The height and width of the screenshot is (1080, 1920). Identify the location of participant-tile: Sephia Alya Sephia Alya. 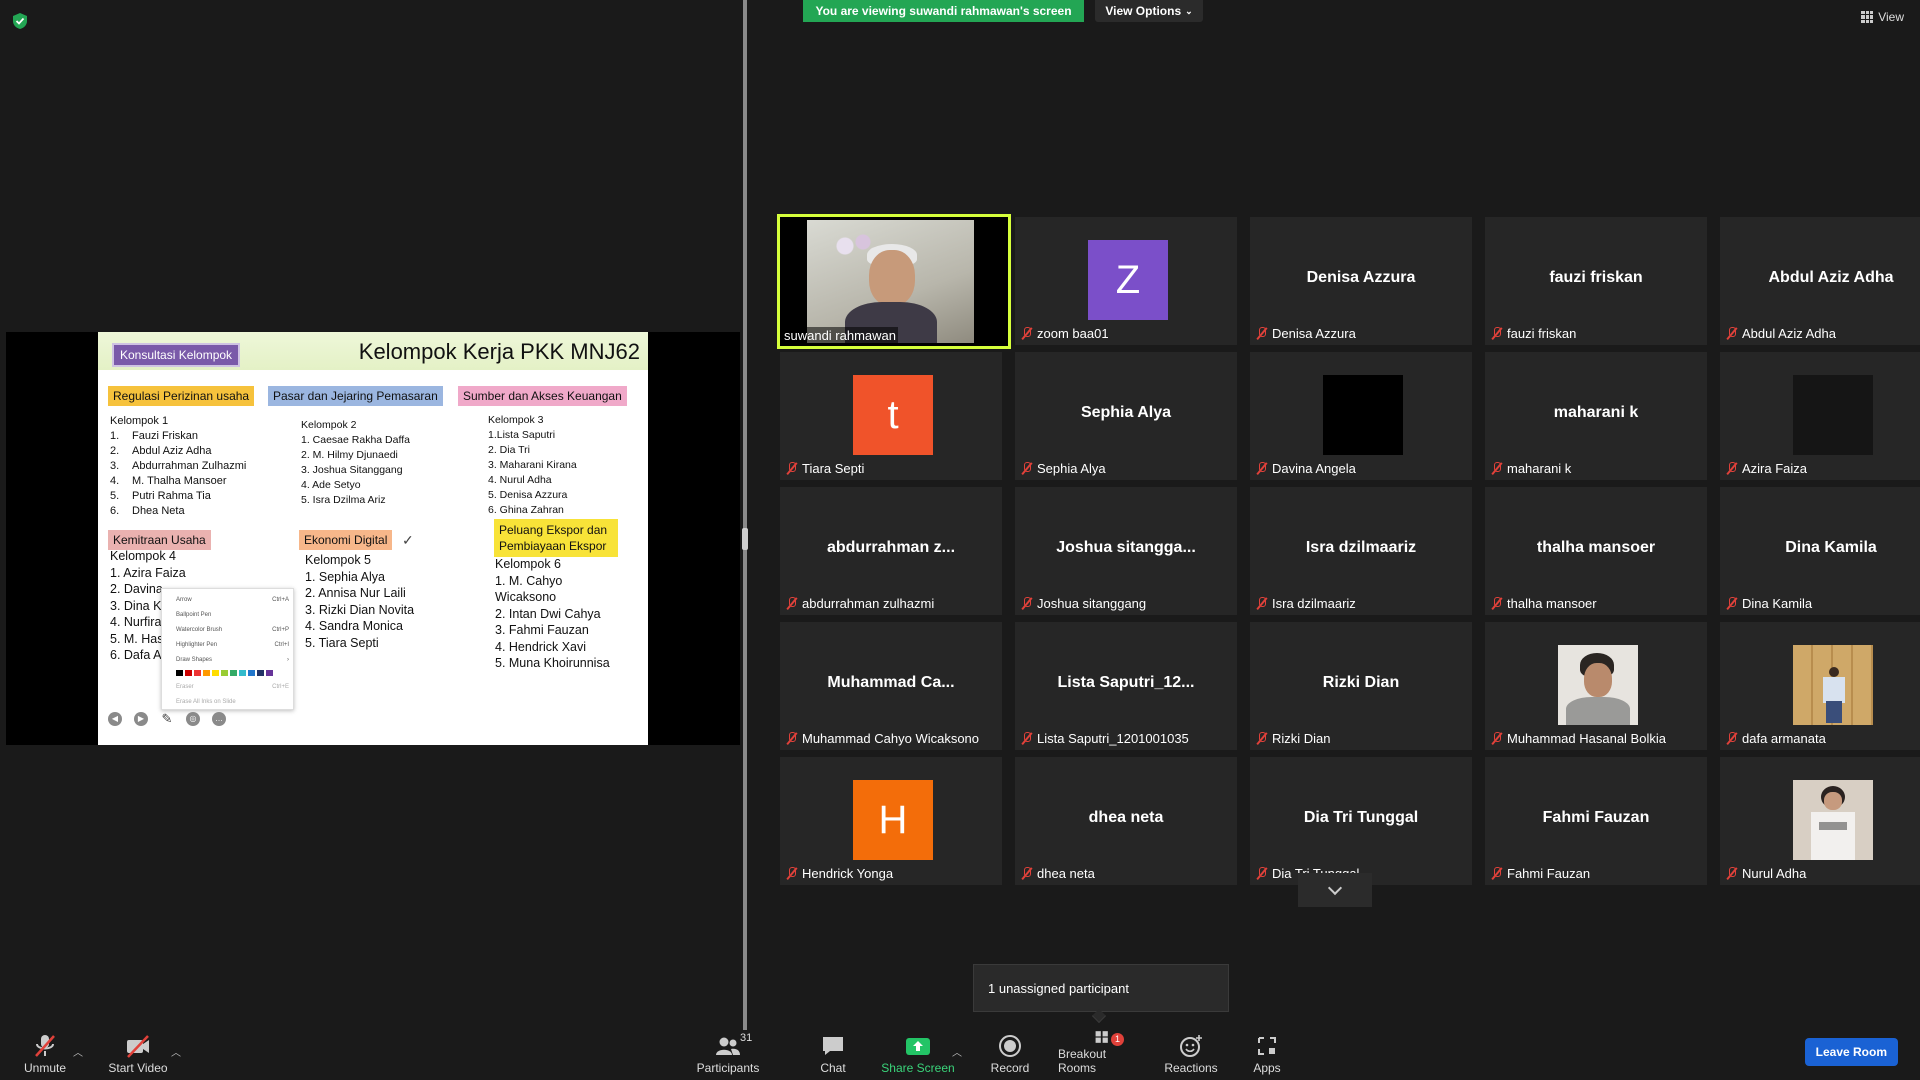
(1126, 416).